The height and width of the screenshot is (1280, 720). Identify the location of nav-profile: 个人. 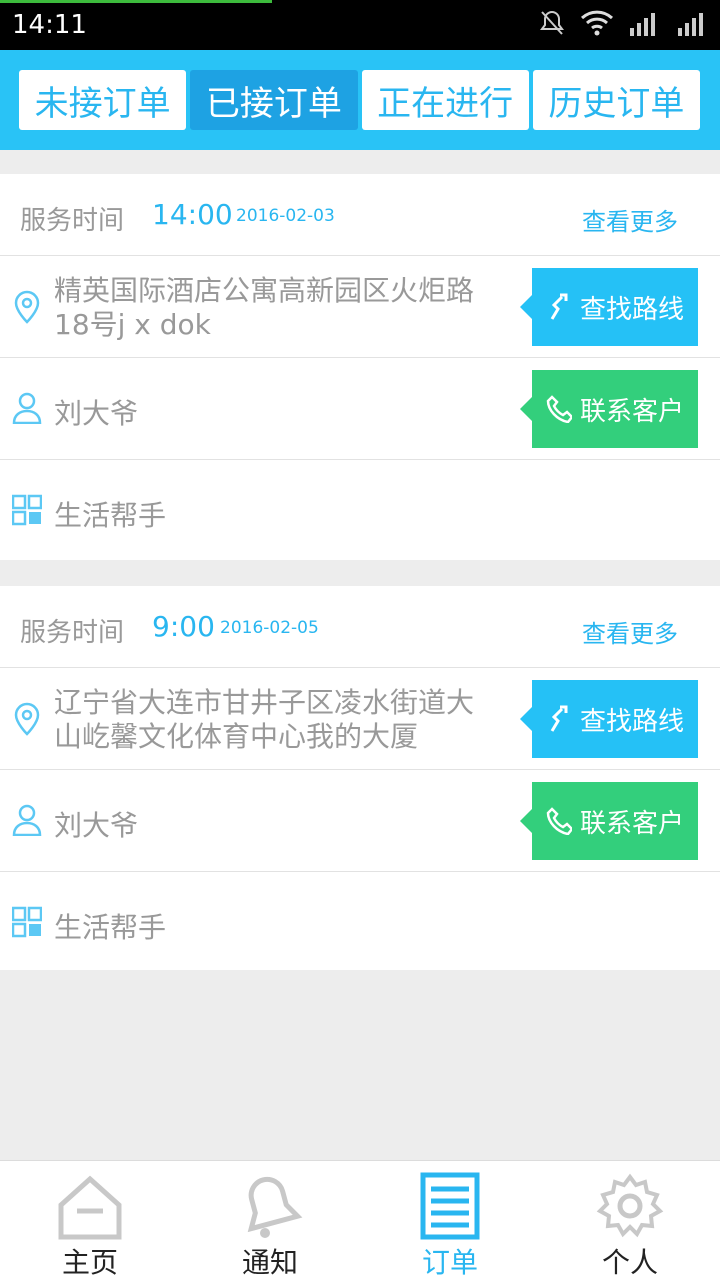
(630, 1220).